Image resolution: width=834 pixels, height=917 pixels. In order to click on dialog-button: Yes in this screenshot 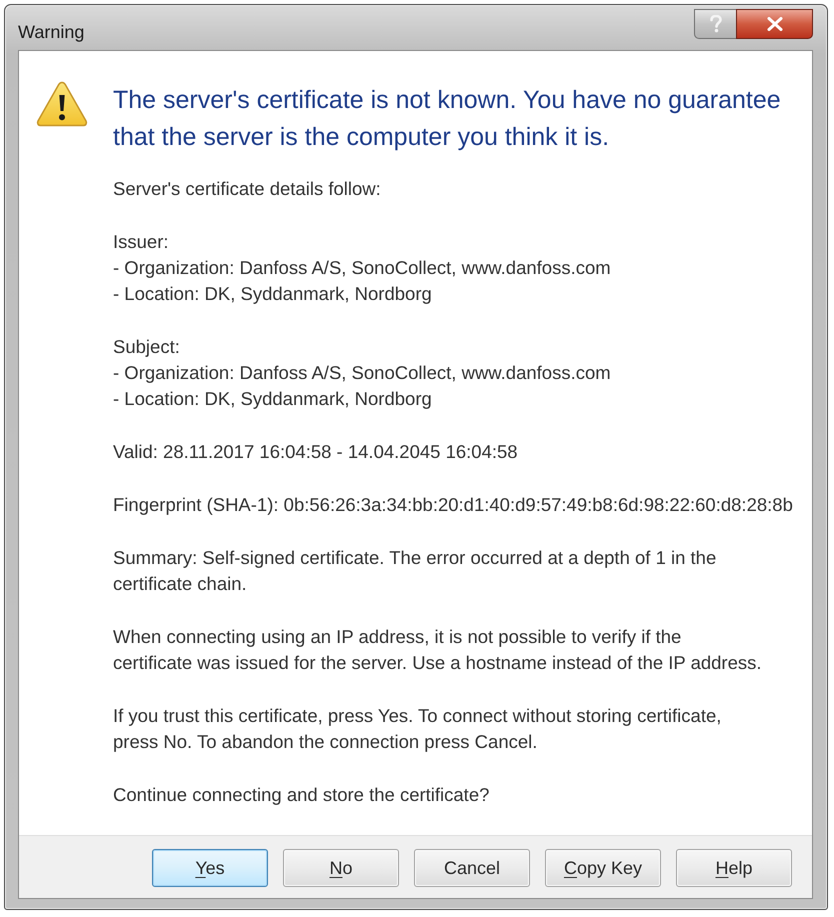, I will do `click(210, 868)`.